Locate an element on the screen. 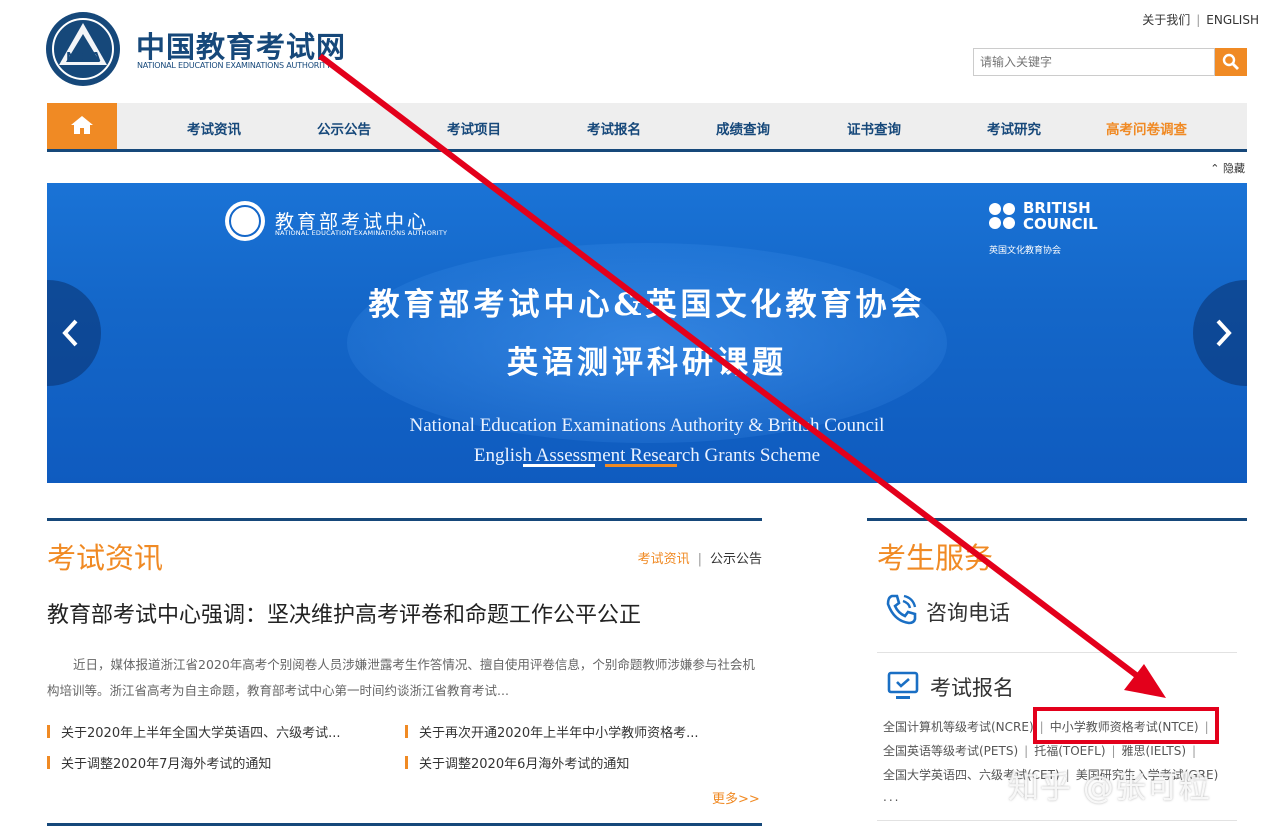 The height and width of the screenshot is (834, 1277). watermark: 知乎 @张可粒 is located at coordinates (1109, 788).